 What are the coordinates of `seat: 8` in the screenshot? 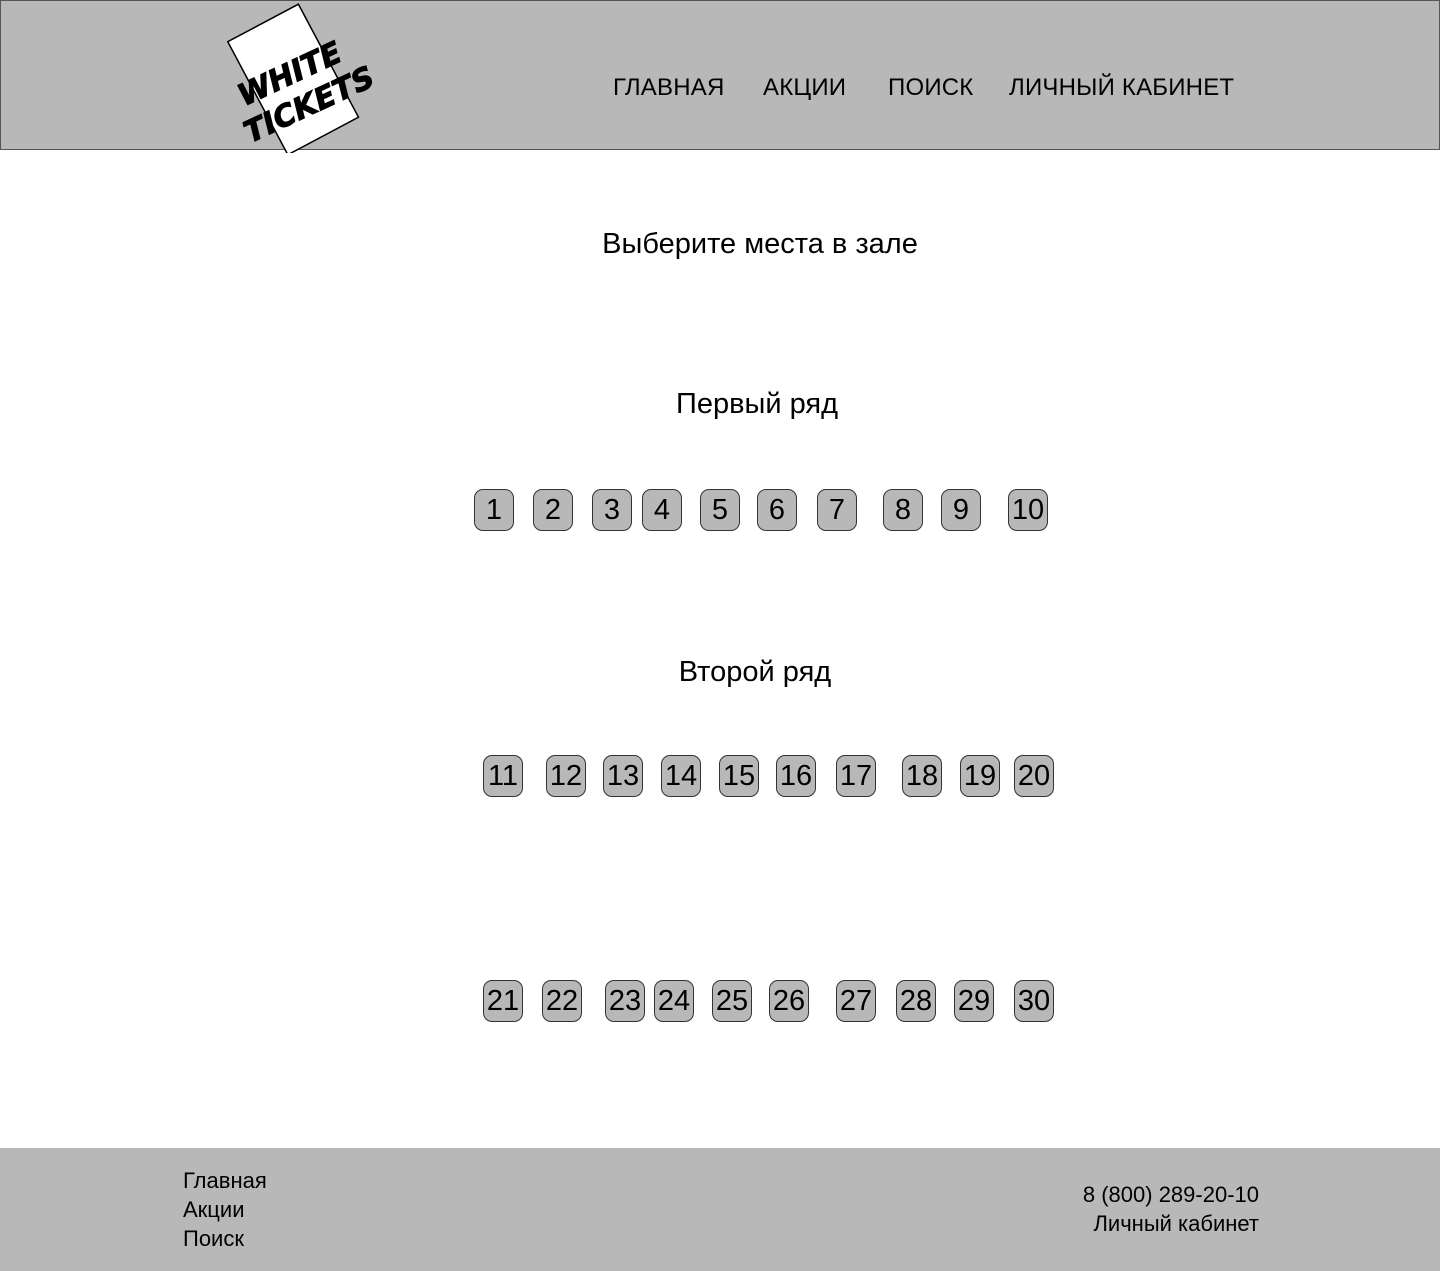 It's located at (903, 510).